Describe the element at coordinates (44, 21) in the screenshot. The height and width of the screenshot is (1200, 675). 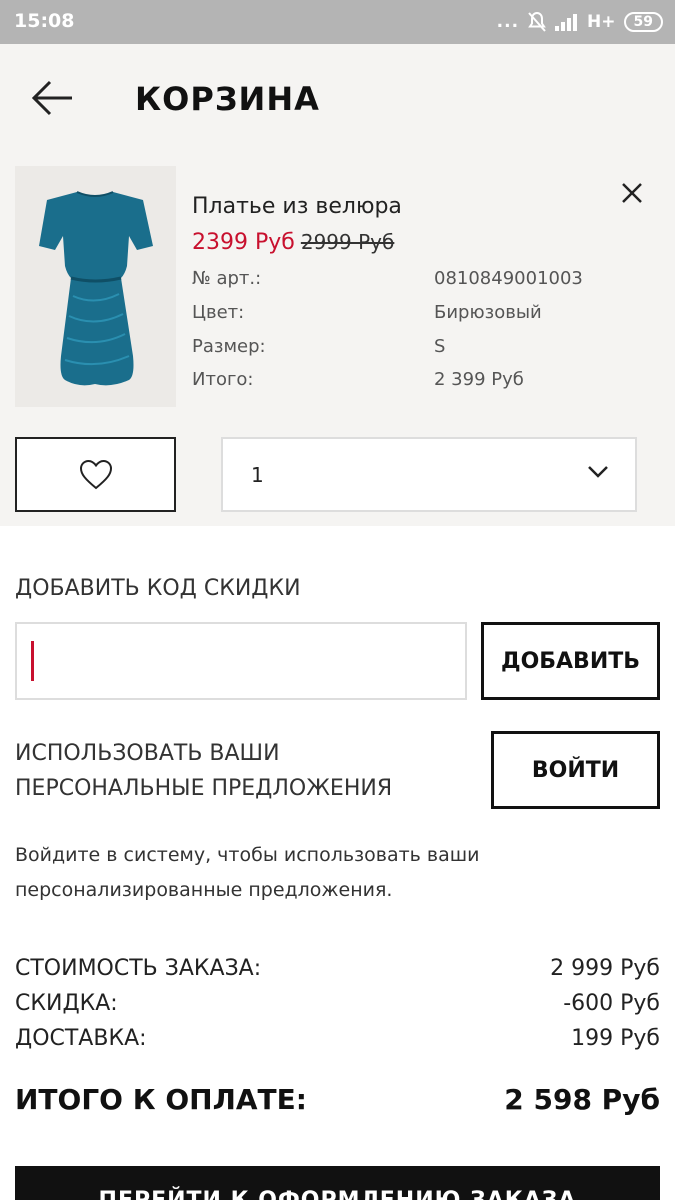
I see `status-time: 15:08` at that location.